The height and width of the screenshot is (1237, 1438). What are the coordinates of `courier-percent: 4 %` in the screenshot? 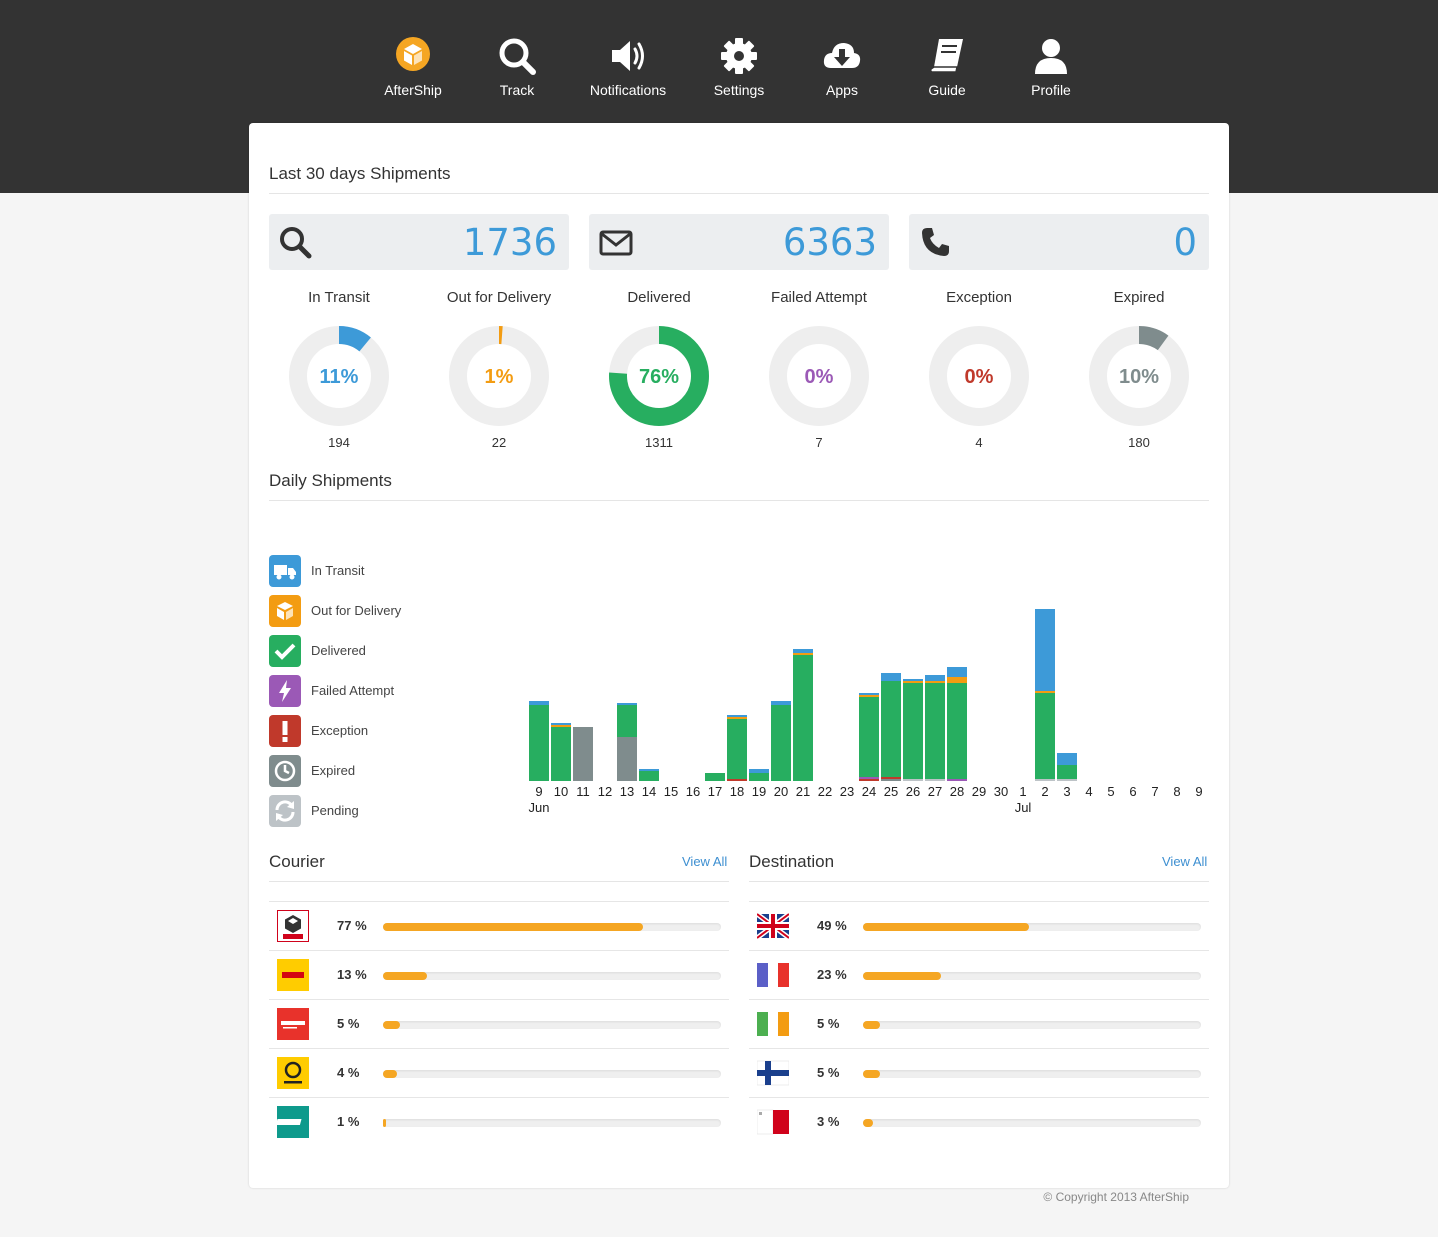 It's located at (348, 1072).